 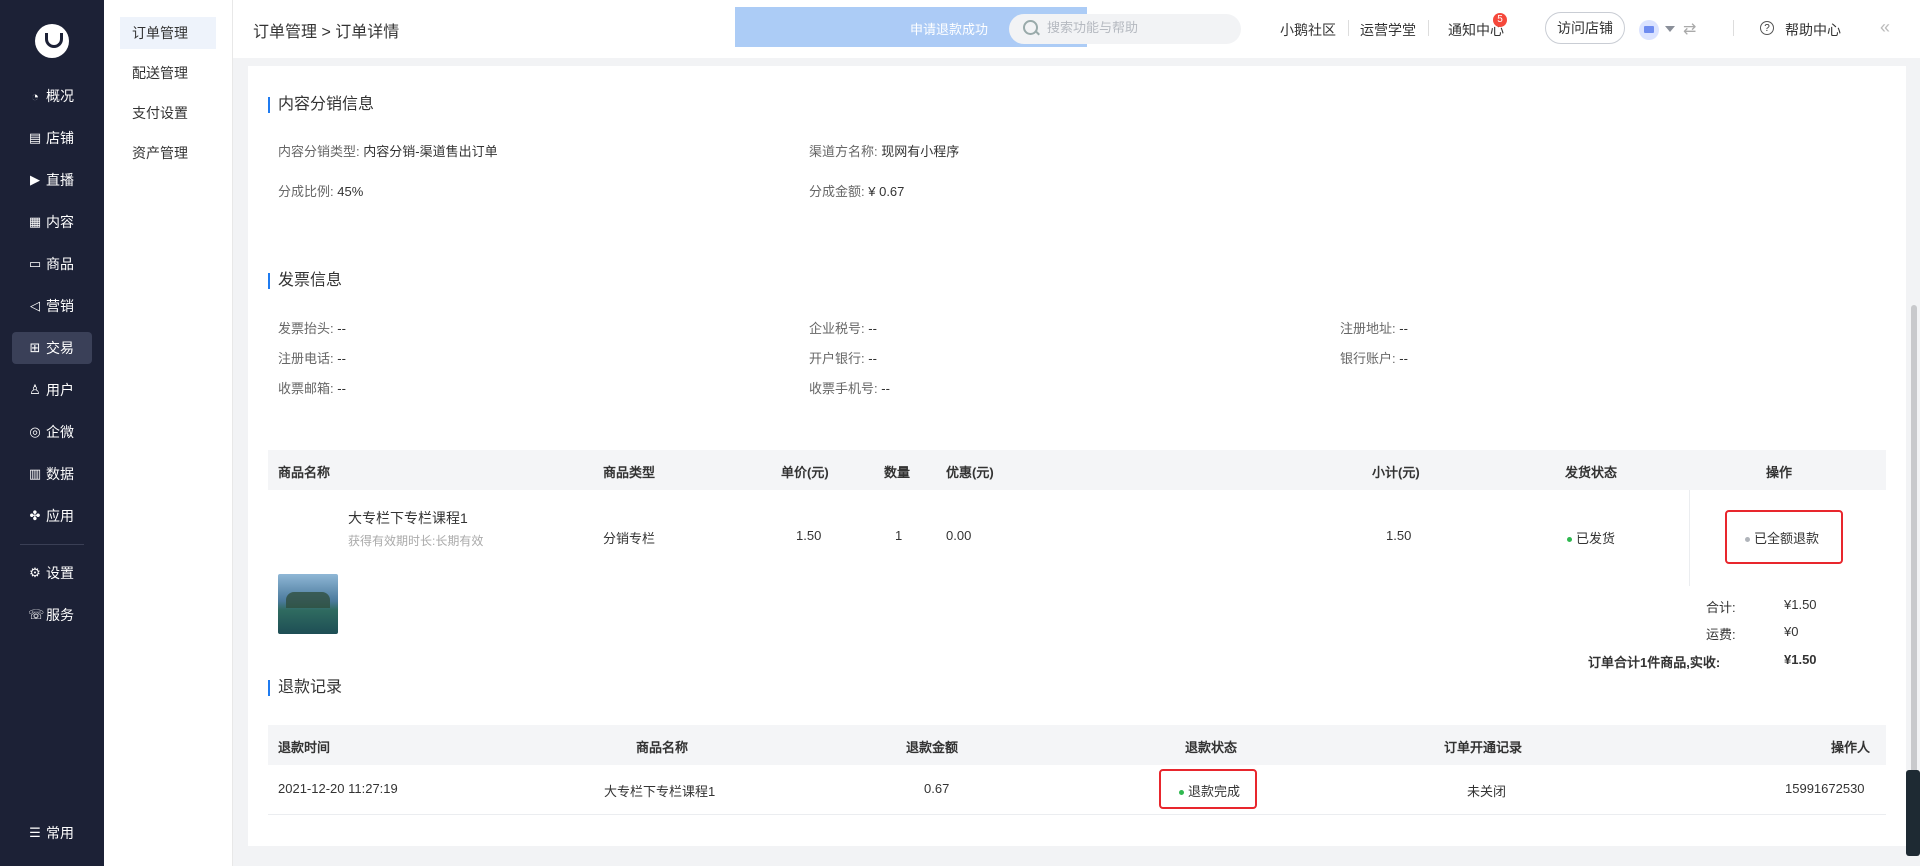 I want to click on sidebar-item-label: 商品, so click(x=60, y=264).